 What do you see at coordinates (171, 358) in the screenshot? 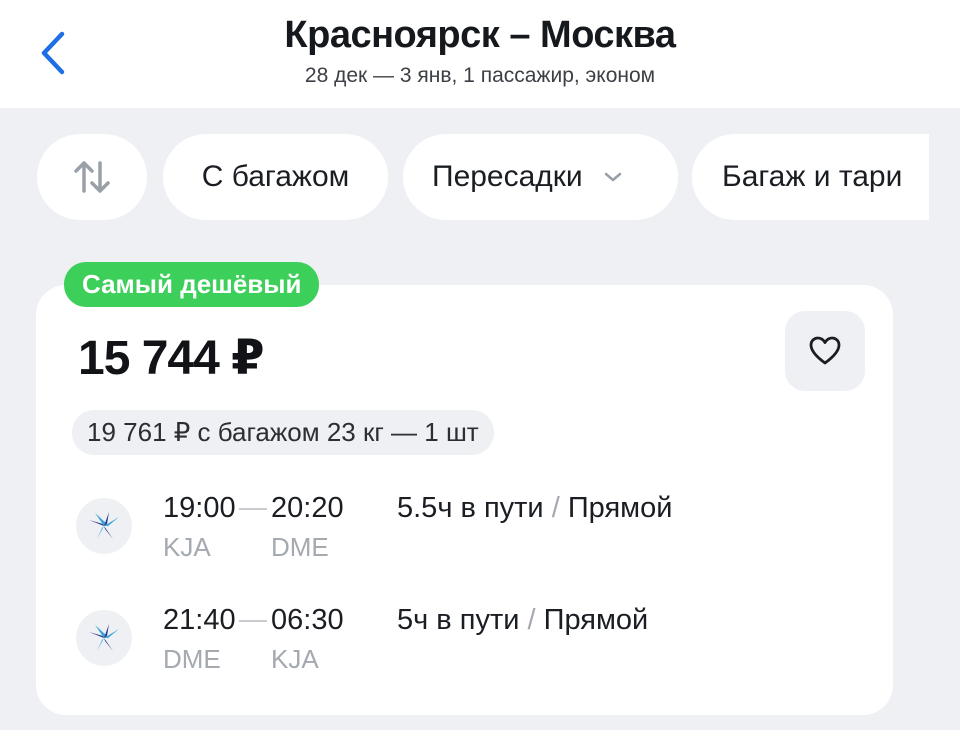
I see `offer-price: 15 744 ₽` at bounding box center [171, 358].